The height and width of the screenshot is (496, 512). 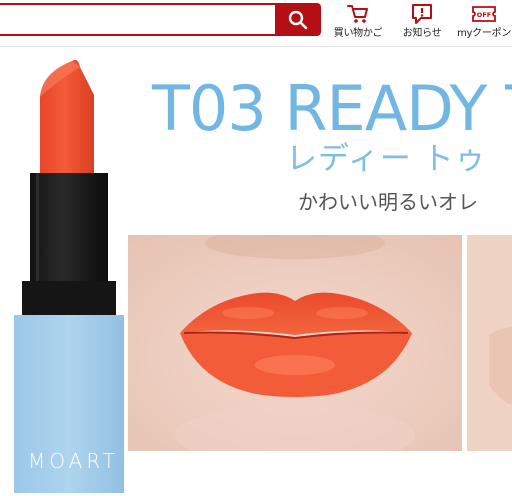 I want to click on nav-coupon: OFF myクーポン, so click(x=481, y=22).